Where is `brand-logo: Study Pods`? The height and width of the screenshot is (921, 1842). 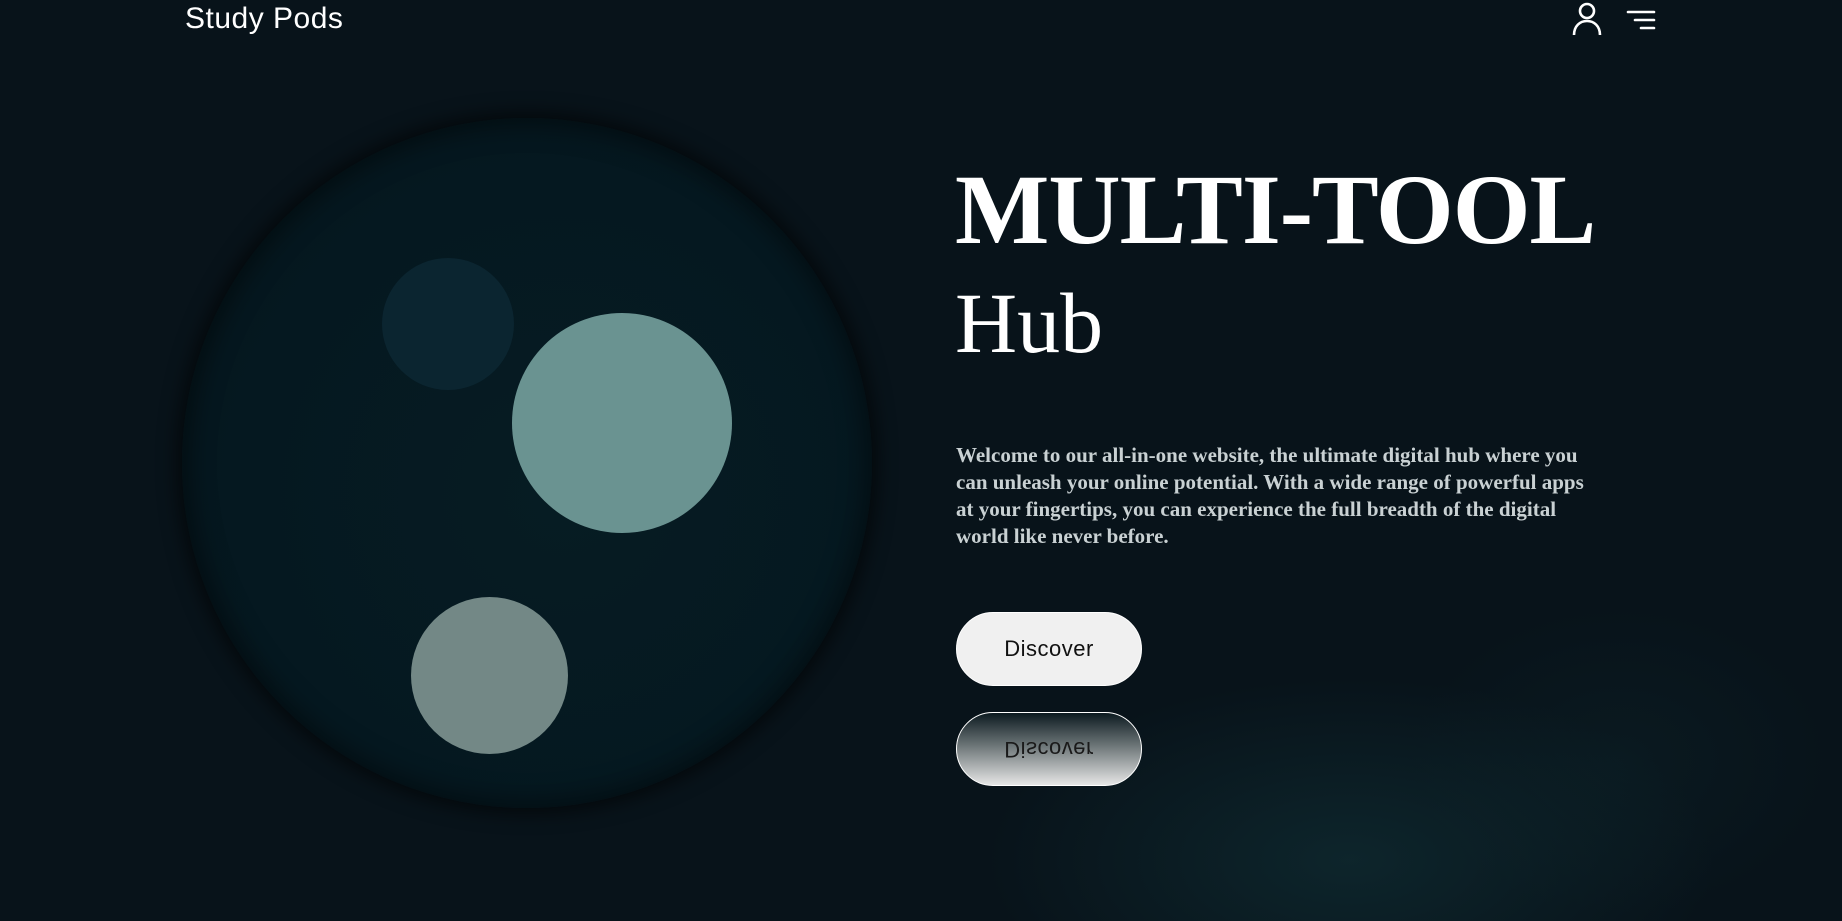
brand-logo: Study Pods is located at coordinates (264, 19).